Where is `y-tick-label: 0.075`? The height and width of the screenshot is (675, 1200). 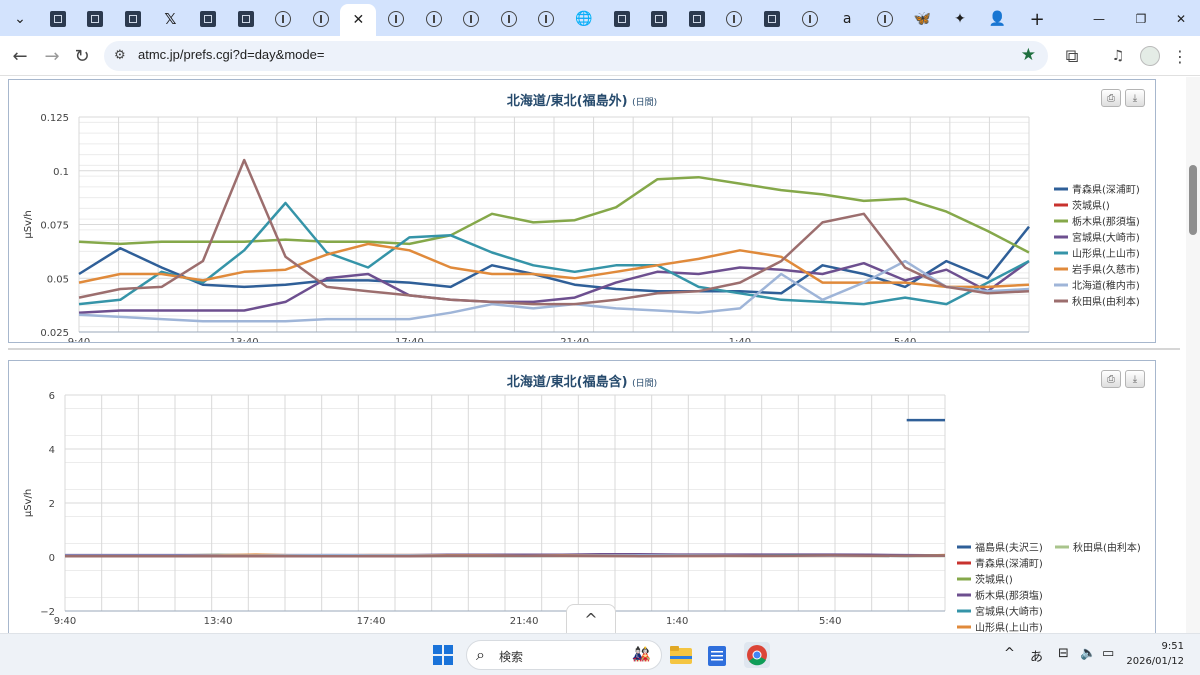 y-tick-label: 0.075 is located at coordinates (54, 226).